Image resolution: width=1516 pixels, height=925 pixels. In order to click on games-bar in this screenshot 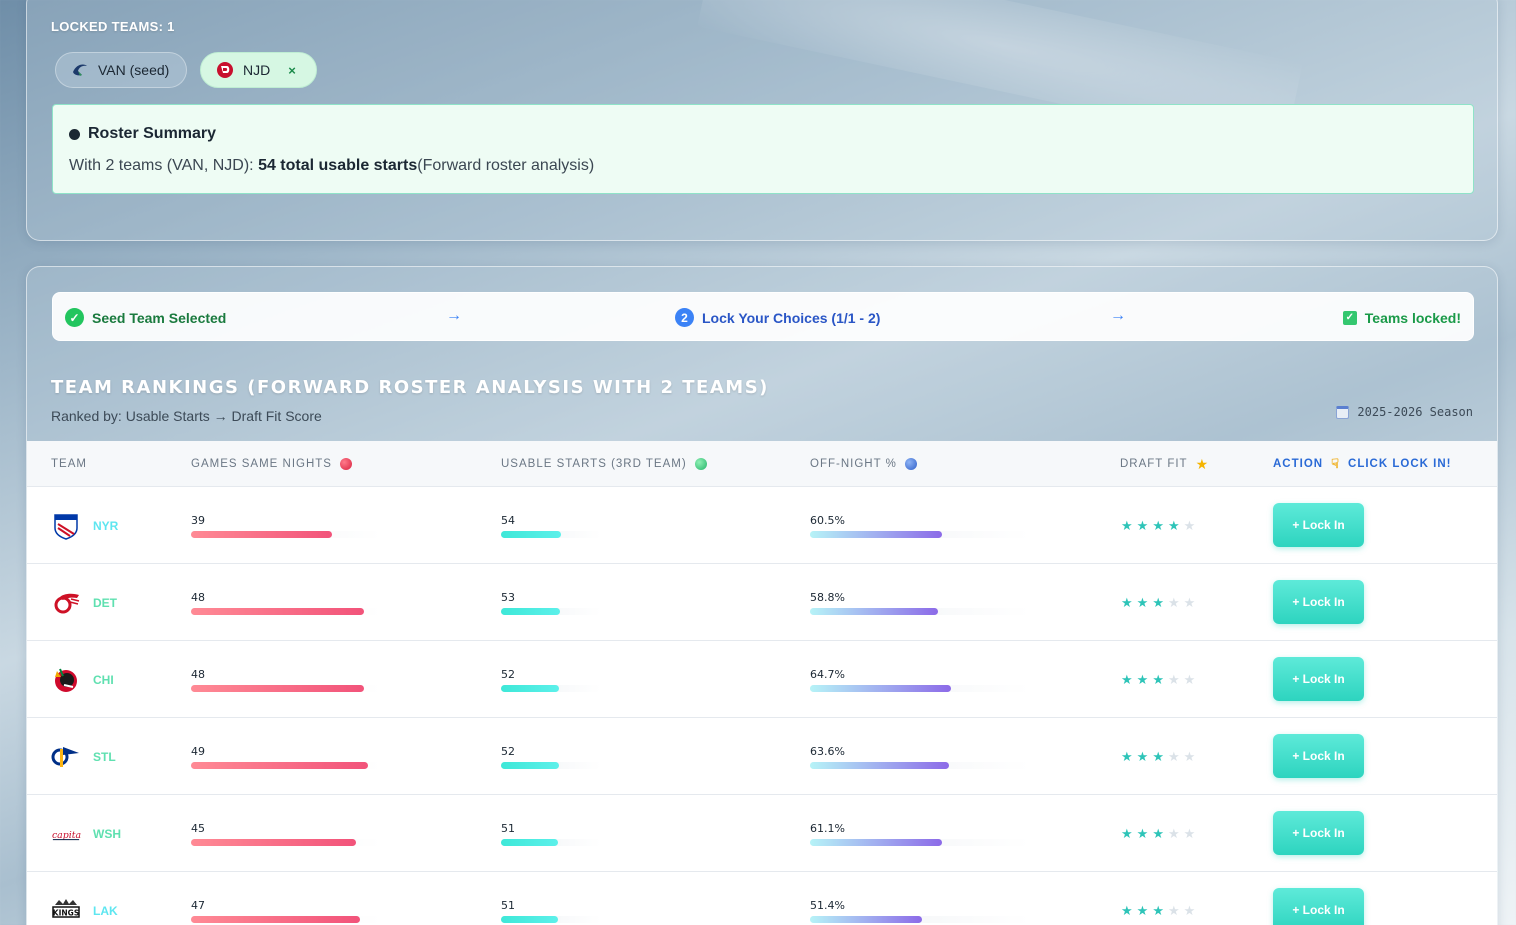, I will do `click(286, 688)`.